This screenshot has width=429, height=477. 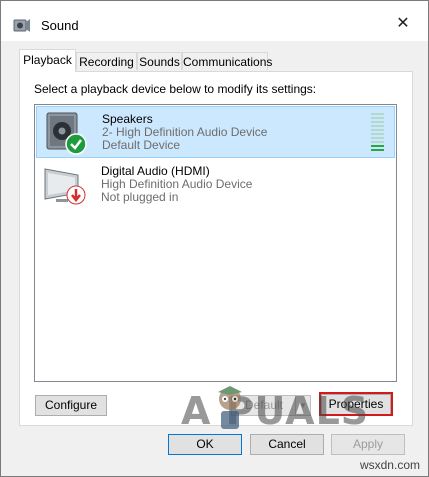 What do you see at coordinates (389, 465) in the screenshot?
I see `site-watermark: wsxdn.com` at bounding box center [389, 465].